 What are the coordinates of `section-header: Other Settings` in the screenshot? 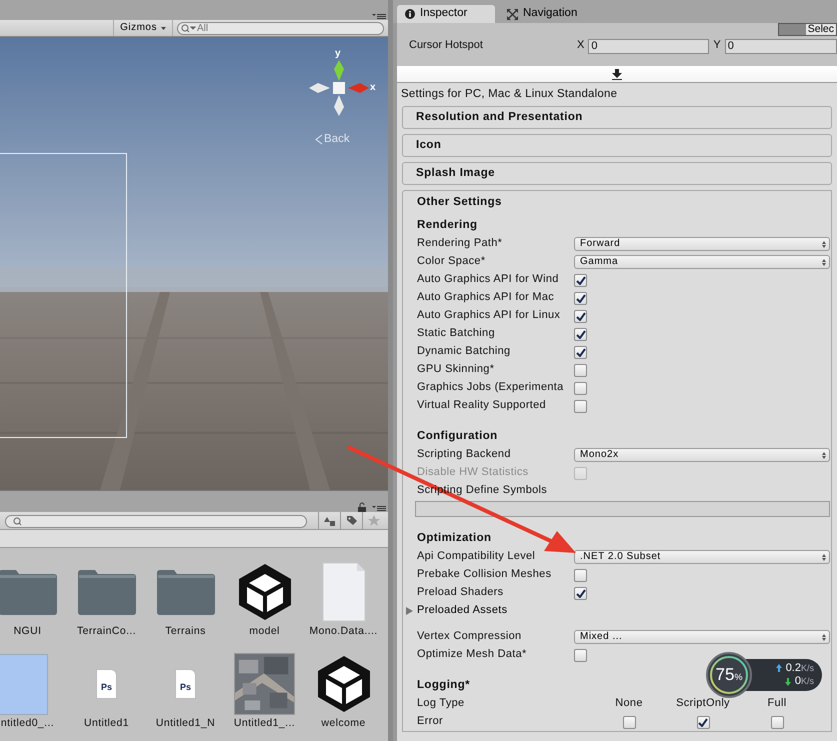 It's located at (624, 202).